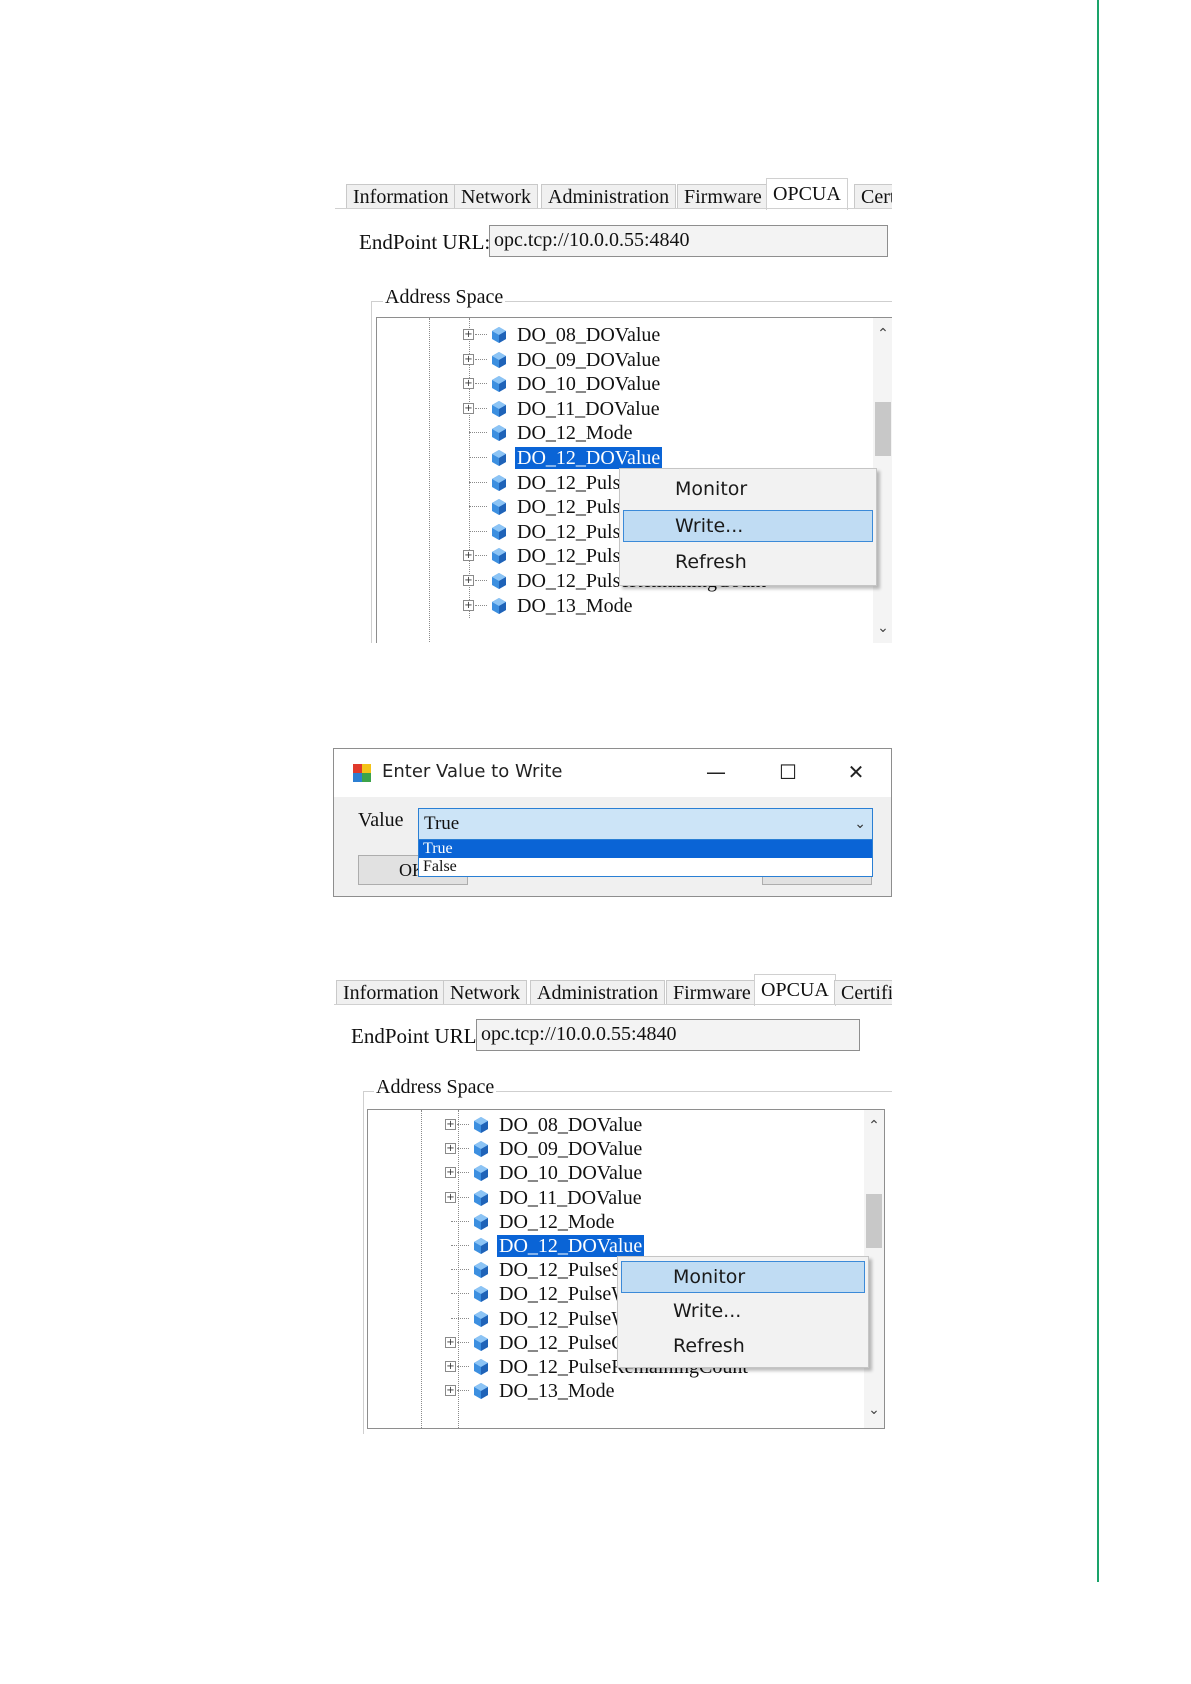 This screenshot has width=1191, height=1684. Describe the element at coordinates (863, 992) in the screenshot. I see `tab-certificate: Certific` at that location.